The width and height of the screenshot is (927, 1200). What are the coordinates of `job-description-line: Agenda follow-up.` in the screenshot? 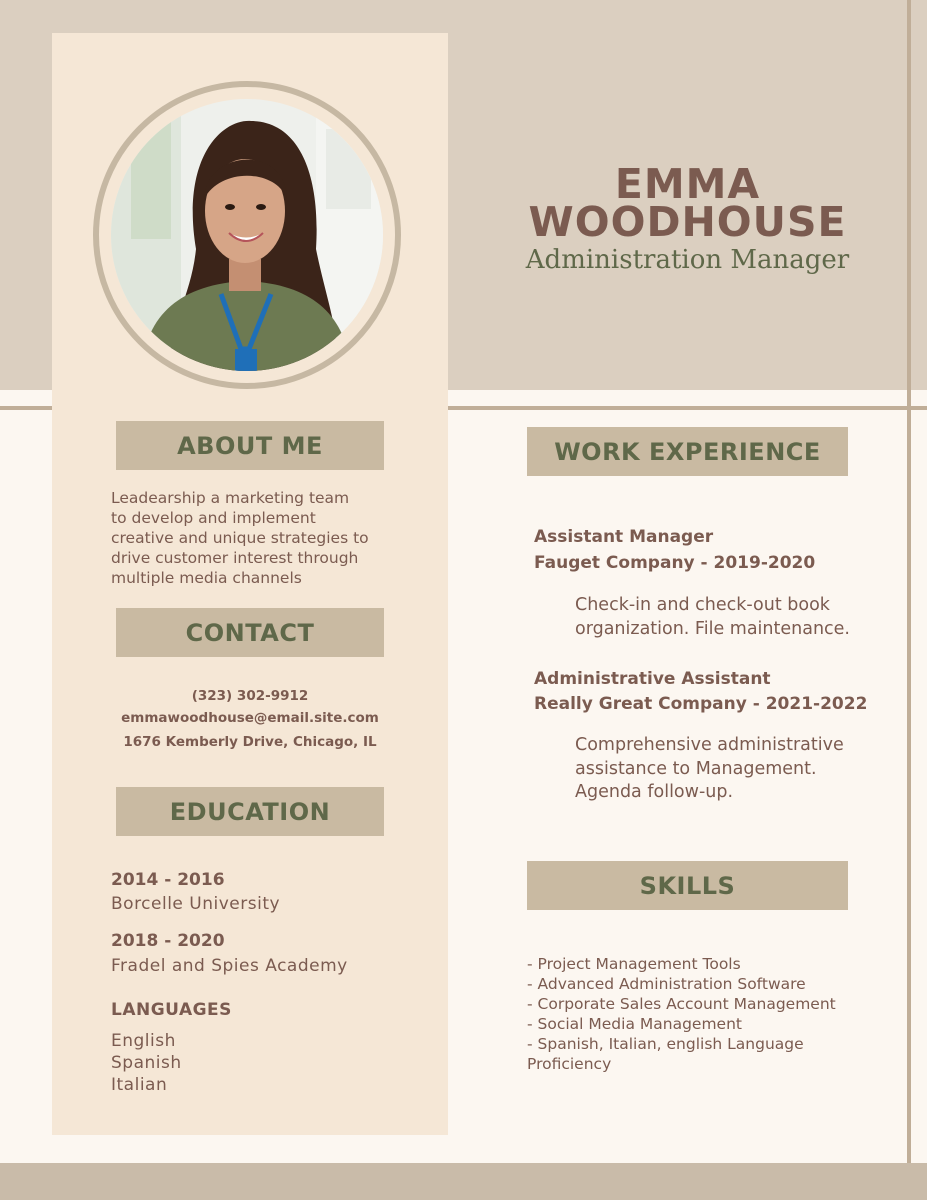 It's located at (654, 792).